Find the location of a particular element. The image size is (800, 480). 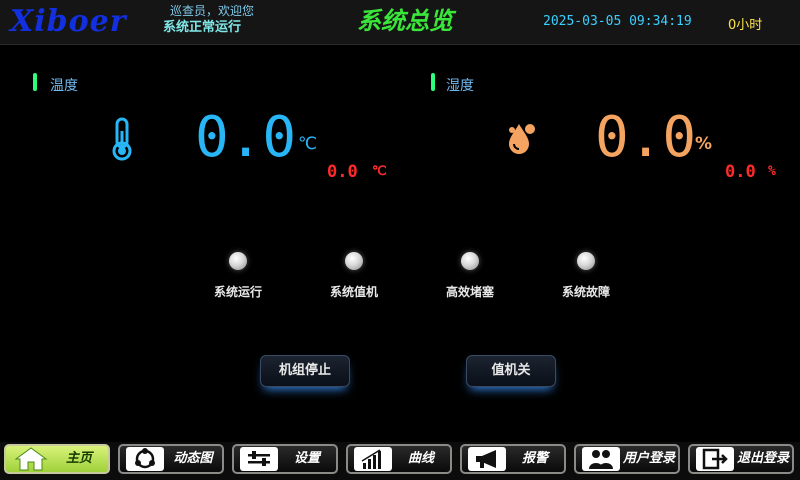

chart-icon is located at coordinates (373, 459).